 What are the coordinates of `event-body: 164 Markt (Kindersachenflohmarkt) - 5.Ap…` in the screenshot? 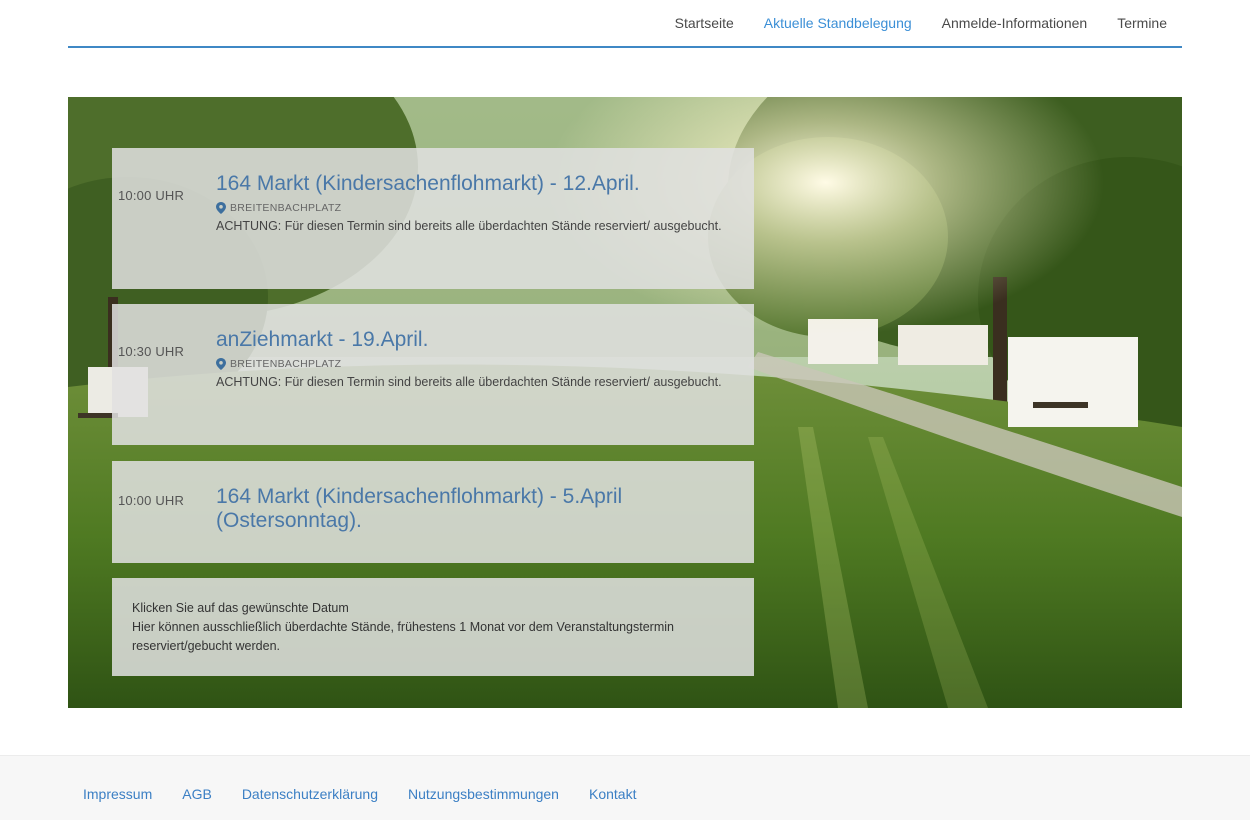 It's located at (470, 509).